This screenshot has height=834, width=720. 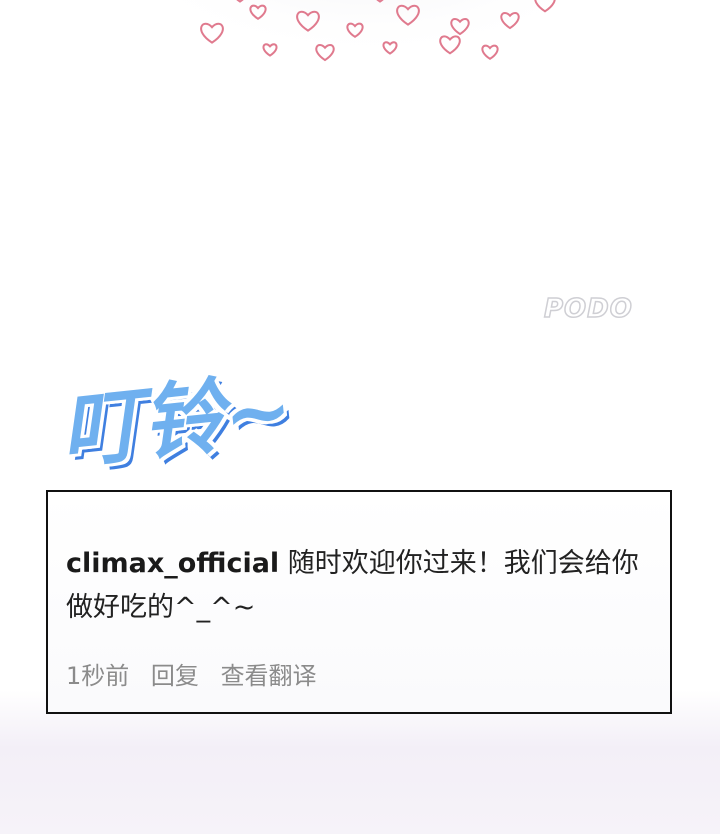 What do you see at coordinates (175, 676) in the screenshot?
I see `reply-button: 回复` at bounding box center [175, 676].